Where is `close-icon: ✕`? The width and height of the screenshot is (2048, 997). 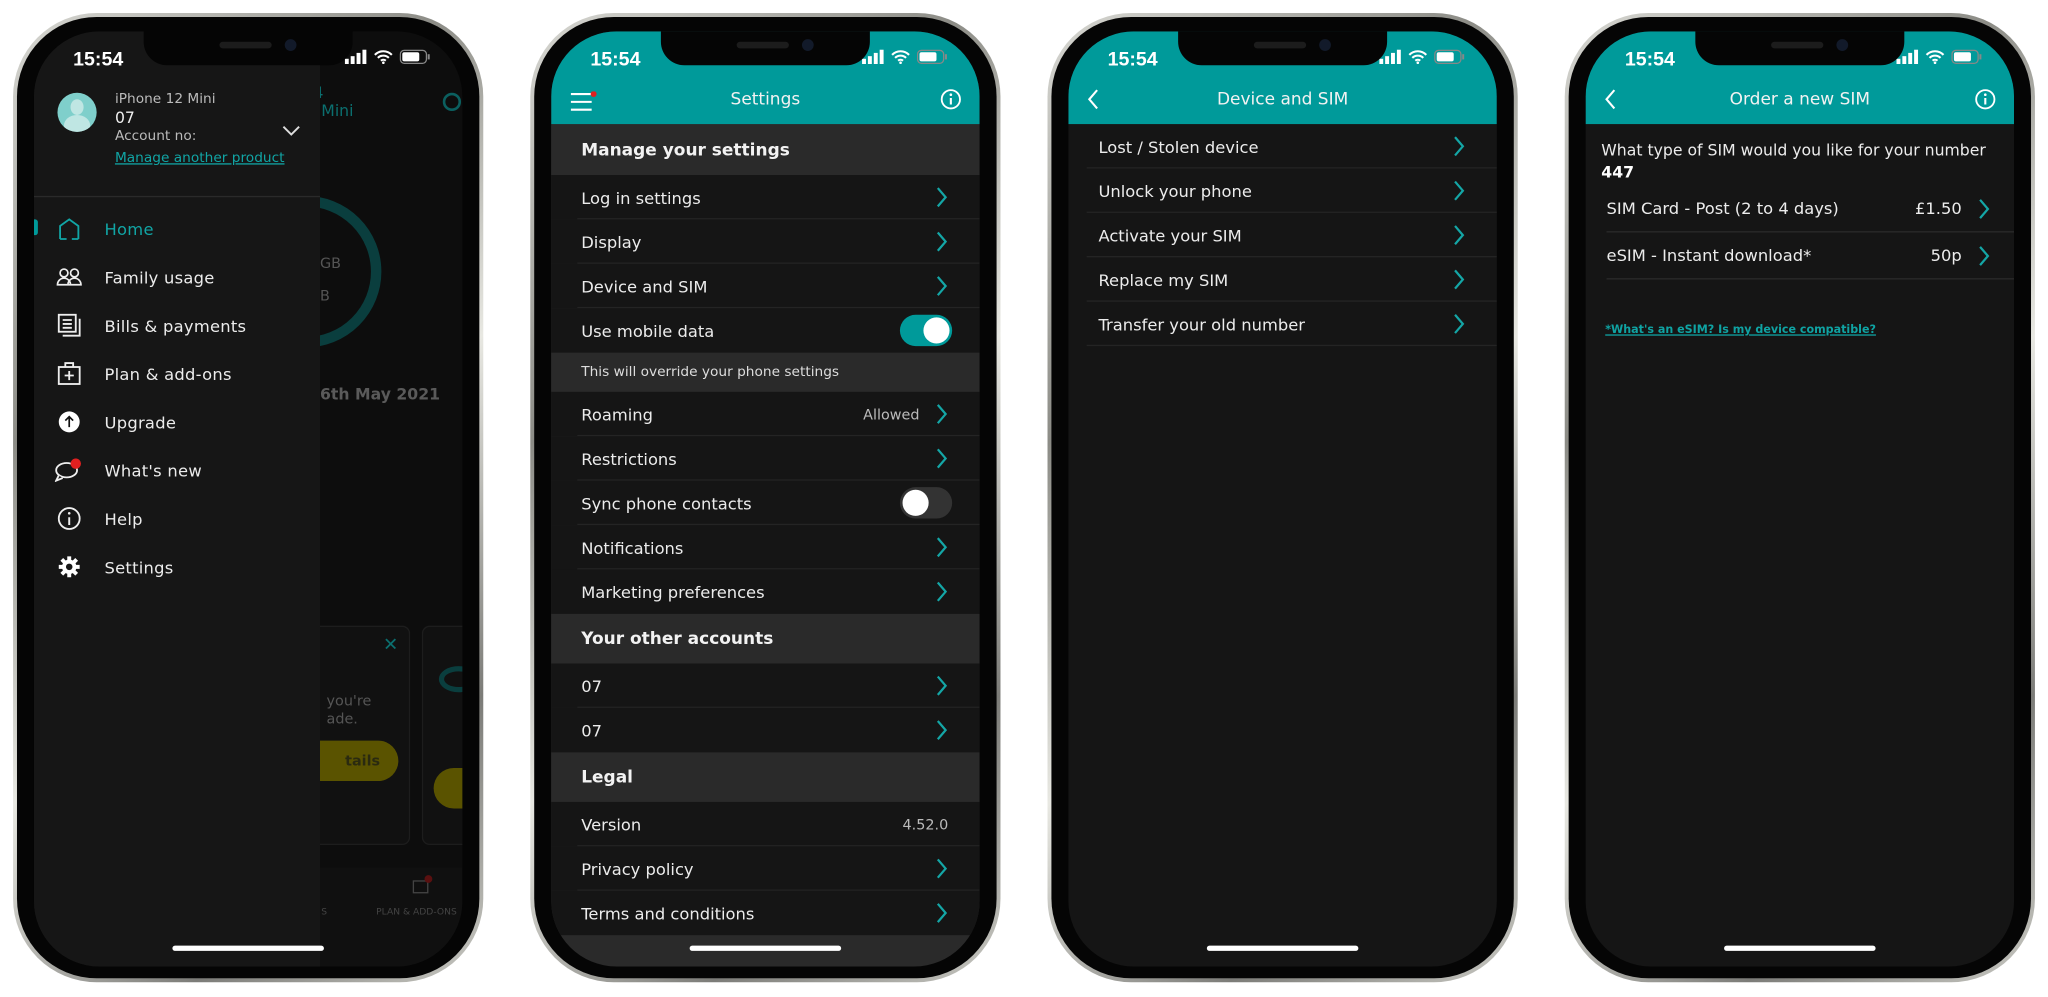 close-icon: ✕ is located at coordinates (390, 645).